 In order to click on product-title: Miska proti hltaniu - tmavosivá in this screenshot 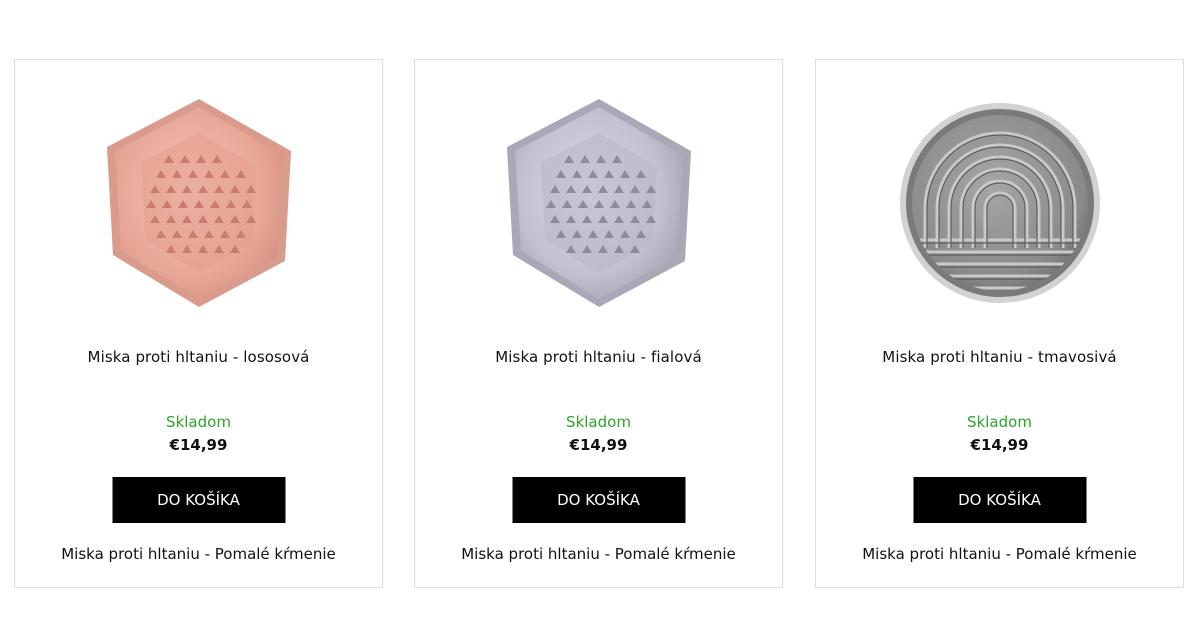, I will do `click(999, 357)`.